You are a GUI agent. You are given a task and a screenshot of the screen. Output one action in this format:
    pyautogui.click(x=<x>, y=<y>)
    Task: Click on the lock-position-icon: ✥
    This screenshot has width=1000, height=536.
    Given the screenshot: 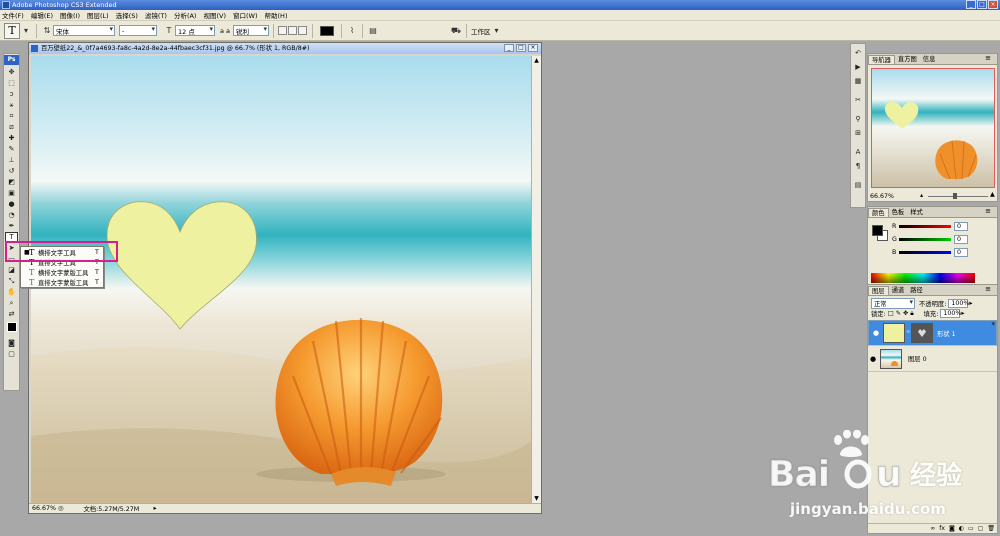 What is the action you would take?
    pyautogui.click(x=905, y=313)
    